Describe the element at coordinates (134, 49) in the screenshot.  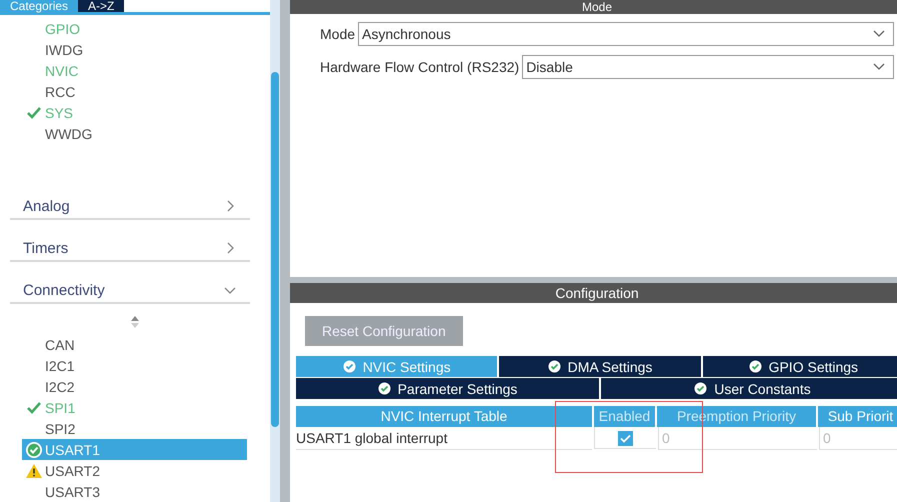
I see `peripheral-item: IWDG` at that location.